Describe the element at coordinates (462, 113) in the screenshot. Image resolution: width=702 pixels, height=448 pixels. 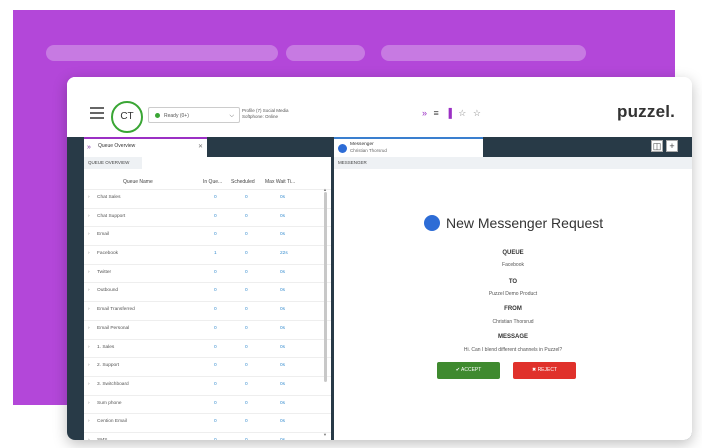
I see `star-icon: ☆` at that location.